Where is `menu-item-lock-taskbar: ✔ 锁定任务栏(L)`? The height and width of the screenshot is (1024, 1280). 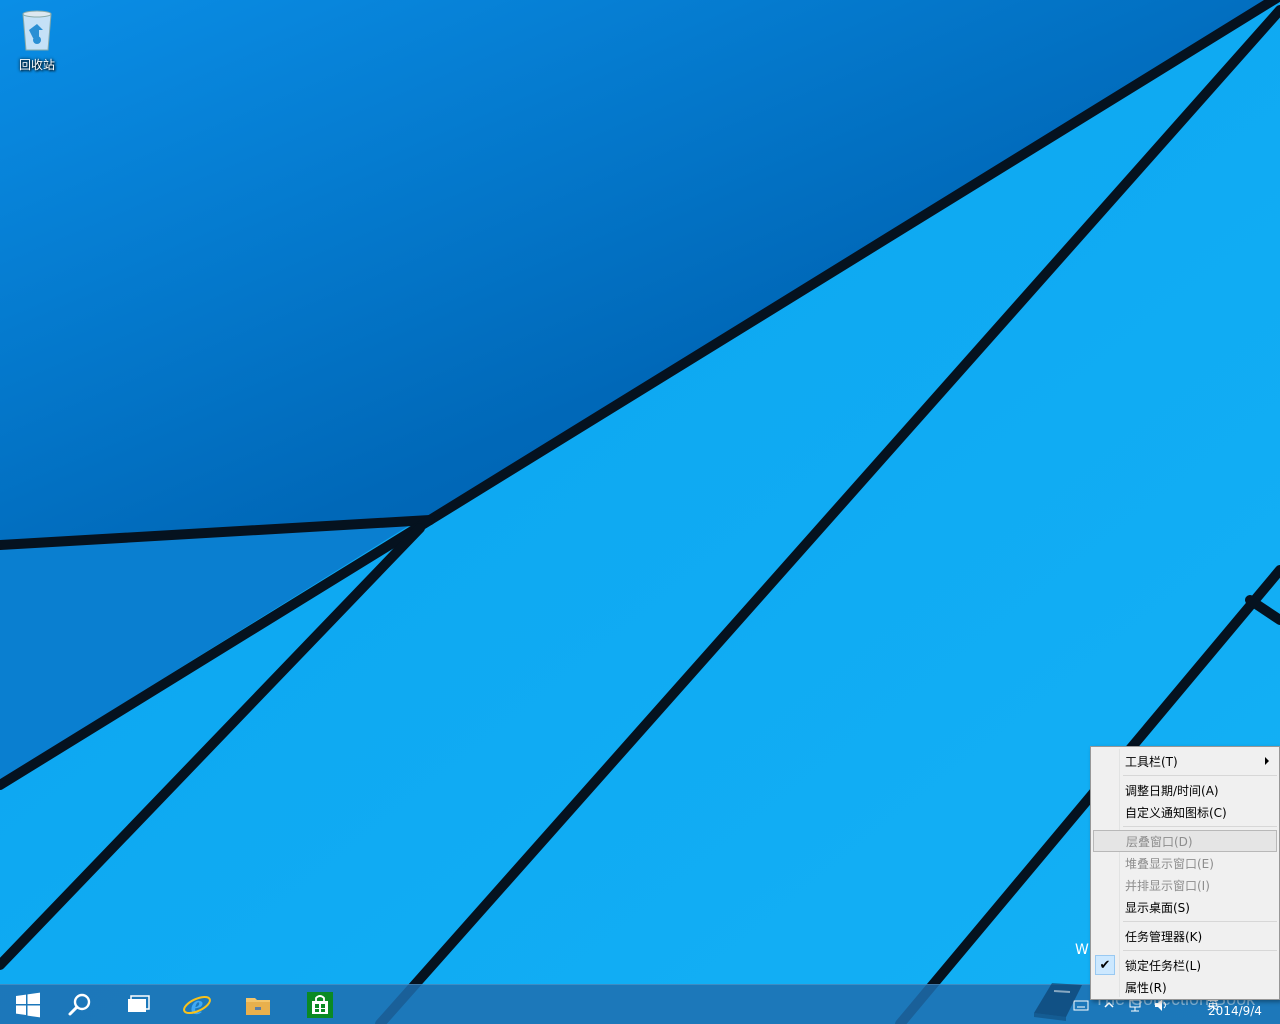 menu-item-lock-taskbar: ✔ 锁定任务栏(L) is located at coordinates (1185, 965).